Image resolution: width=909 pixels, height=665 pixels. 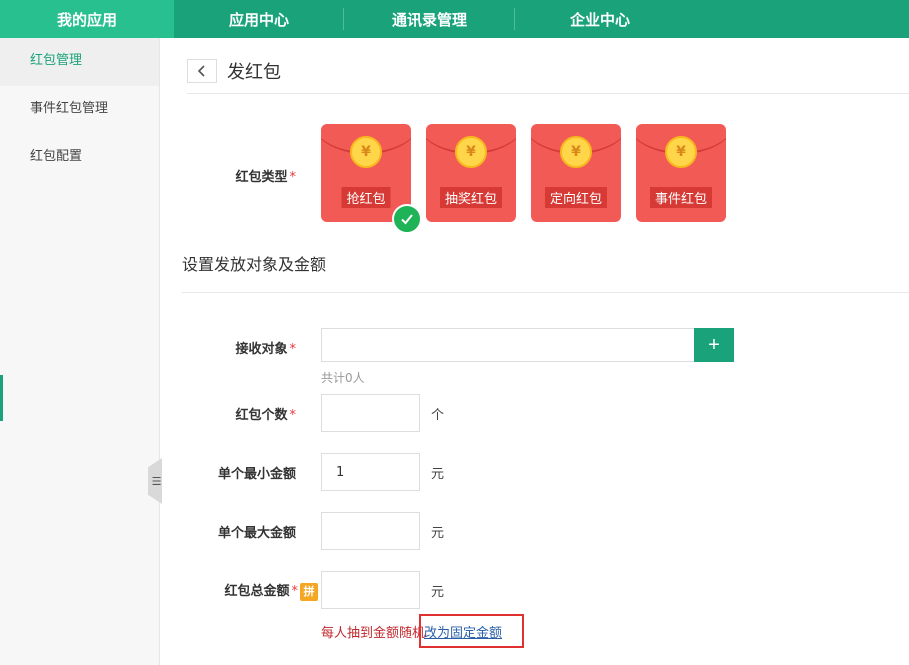 I want to click on receiver-count: 共计0人, so click(x=343, y=378).